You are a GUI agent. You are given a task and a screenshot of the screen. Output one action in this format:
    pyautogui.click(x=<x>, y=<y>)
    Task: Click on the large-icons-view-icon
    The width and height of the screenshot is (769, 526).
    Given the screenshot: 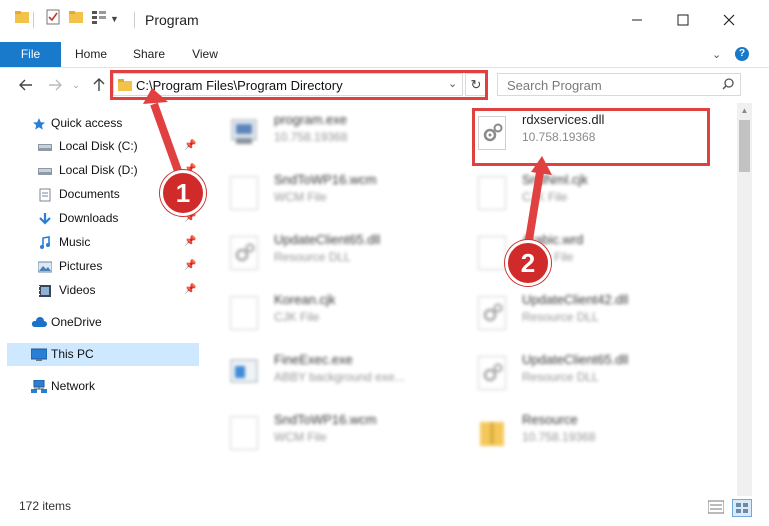 What is the action you would take?
    pyautogui.click(x=742, y=508)
    